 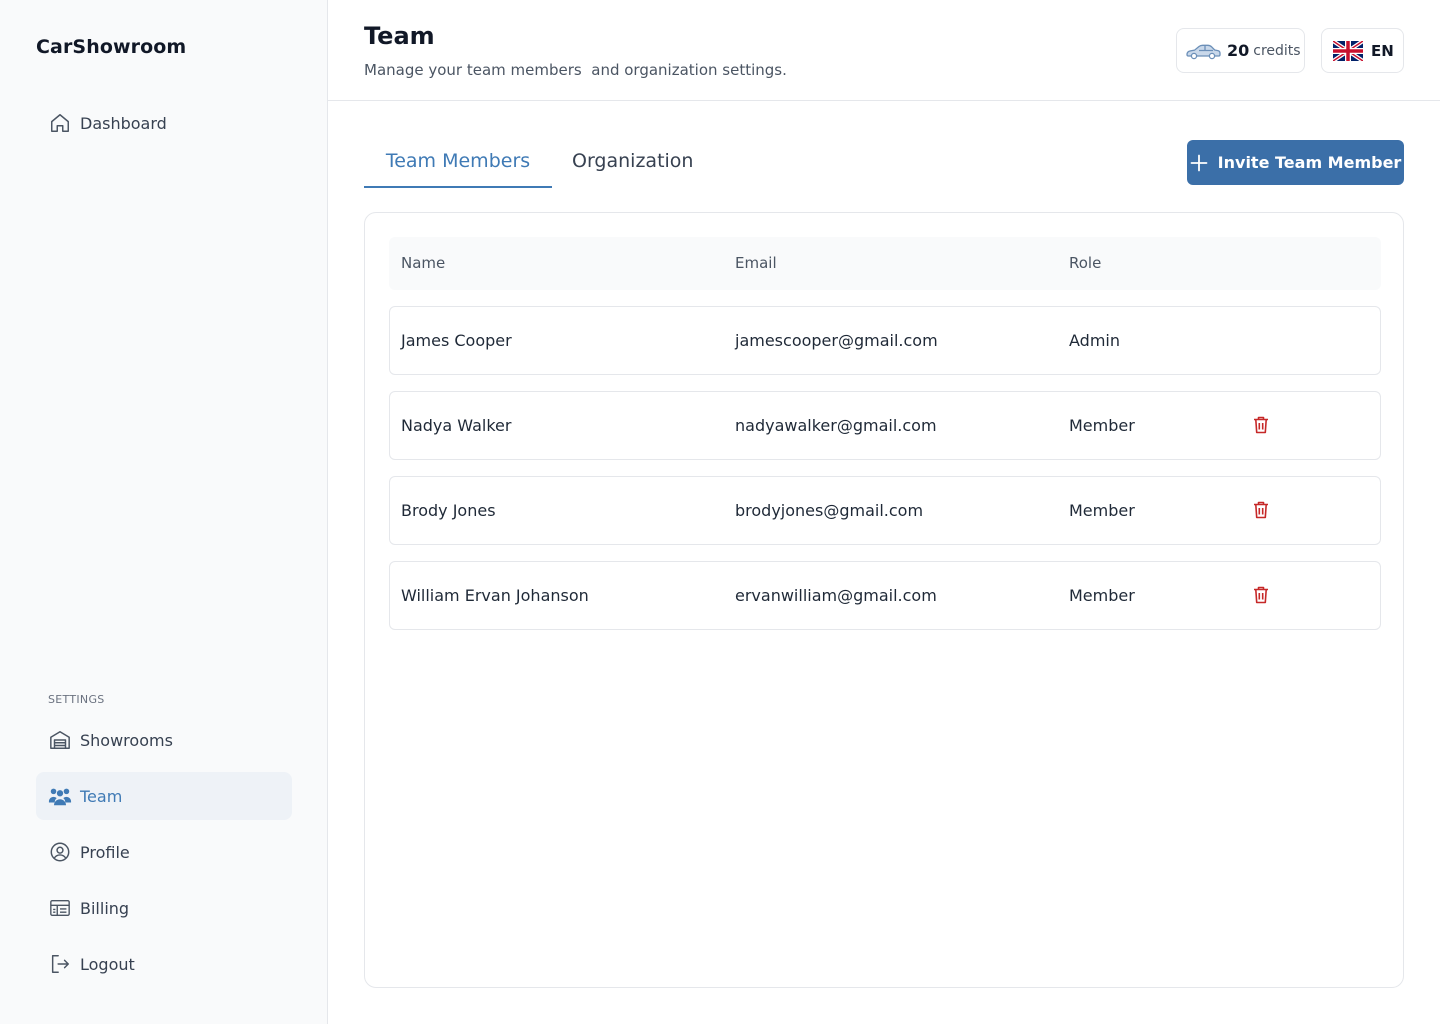 I want to click on page-title: Team, so click(x=399, y=36).